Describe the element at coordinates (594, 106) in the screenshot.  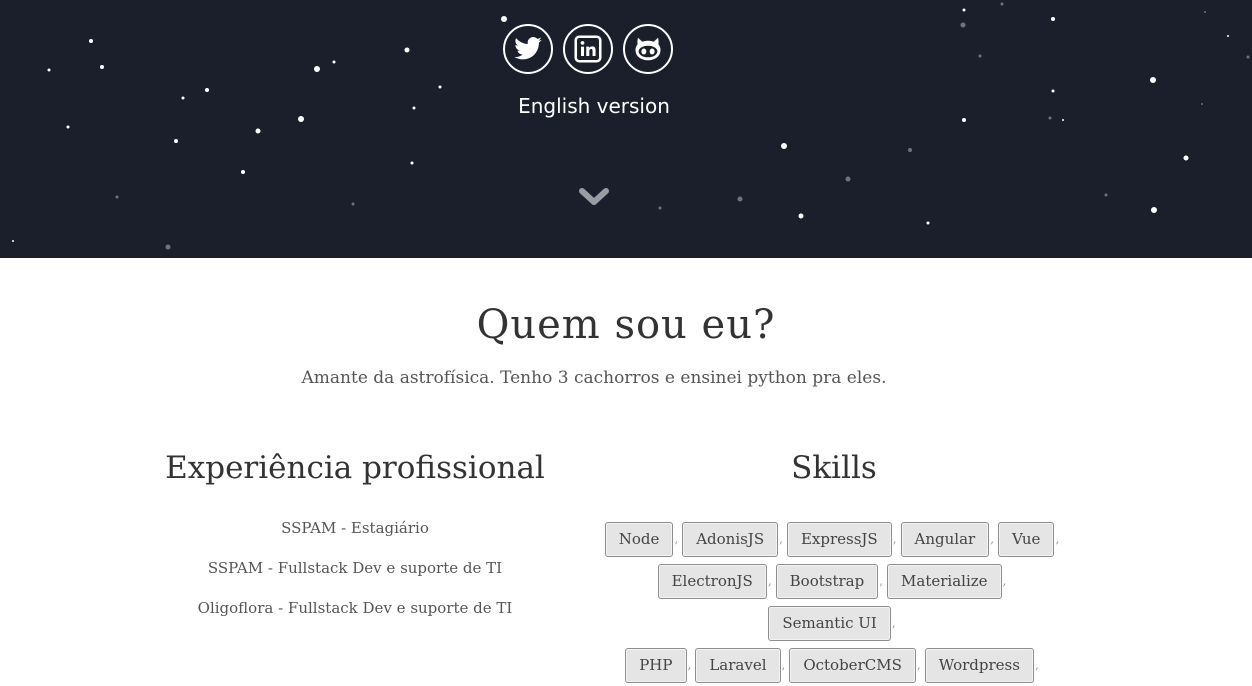
I see `english-version-link: English version` at that location.